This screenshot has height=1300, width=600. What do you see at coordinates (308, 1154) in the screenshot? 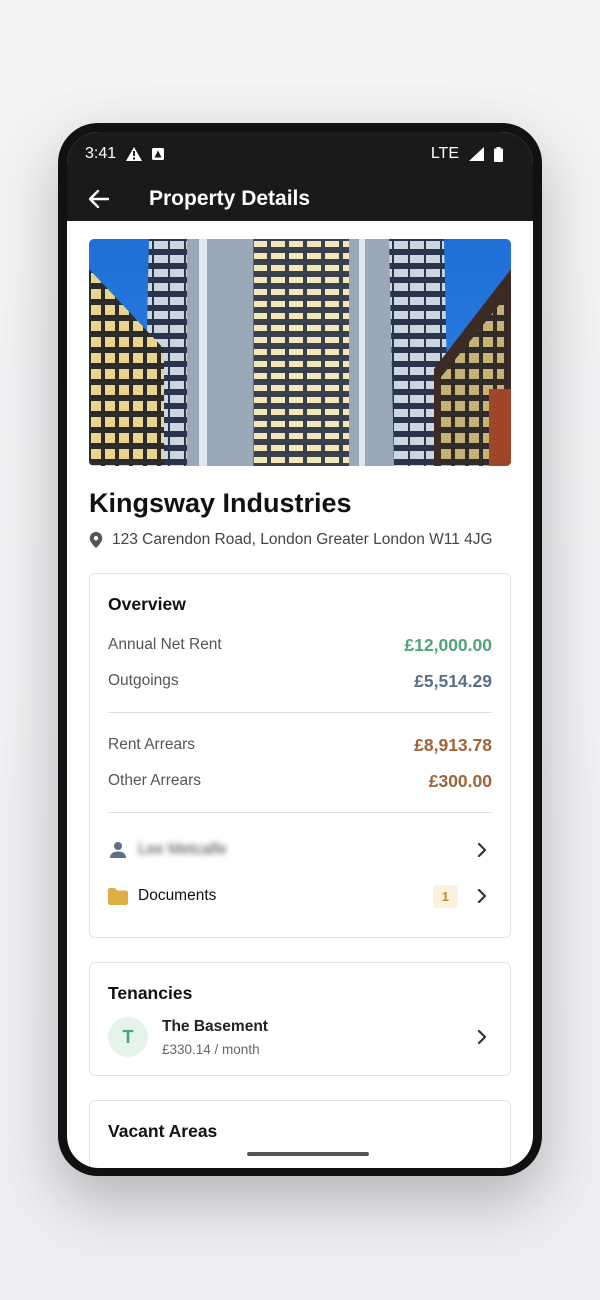
I see `home-indicator` at bounding box center [308, 1154].